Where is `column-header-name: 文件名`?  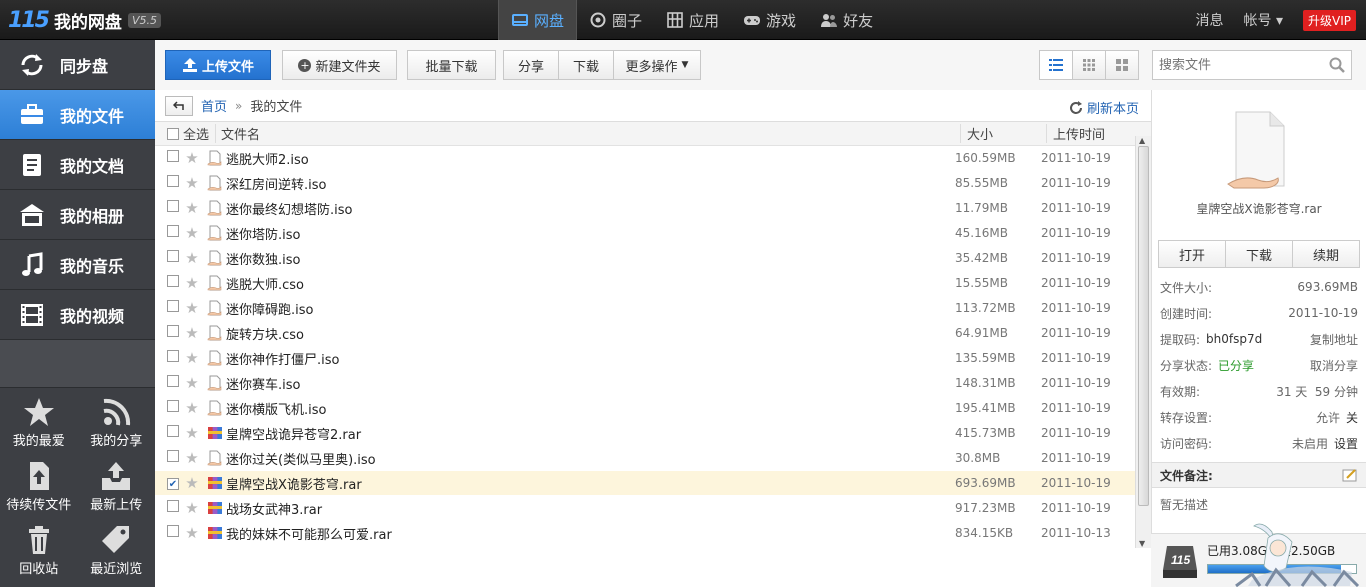 column-header-name: 文件名 is located at coordinates (587, 133).